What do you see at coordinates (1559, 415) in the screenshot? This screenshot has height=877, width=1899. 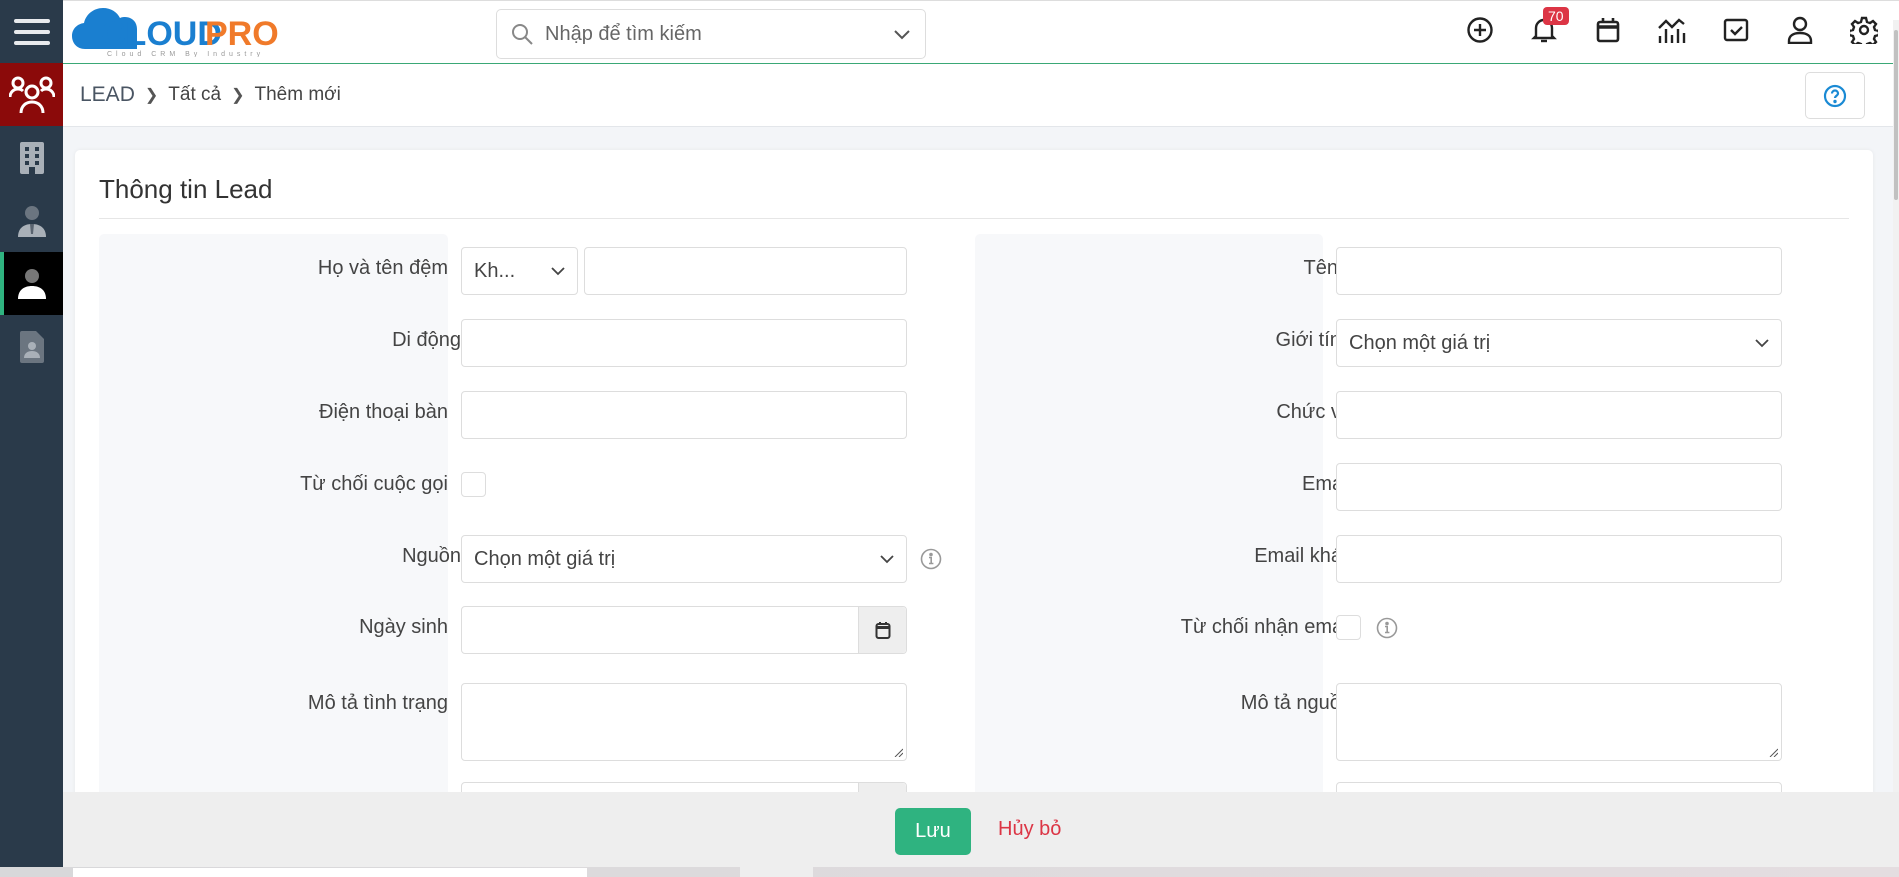 I see `job-title-input` at bounding box center [1559, 415].